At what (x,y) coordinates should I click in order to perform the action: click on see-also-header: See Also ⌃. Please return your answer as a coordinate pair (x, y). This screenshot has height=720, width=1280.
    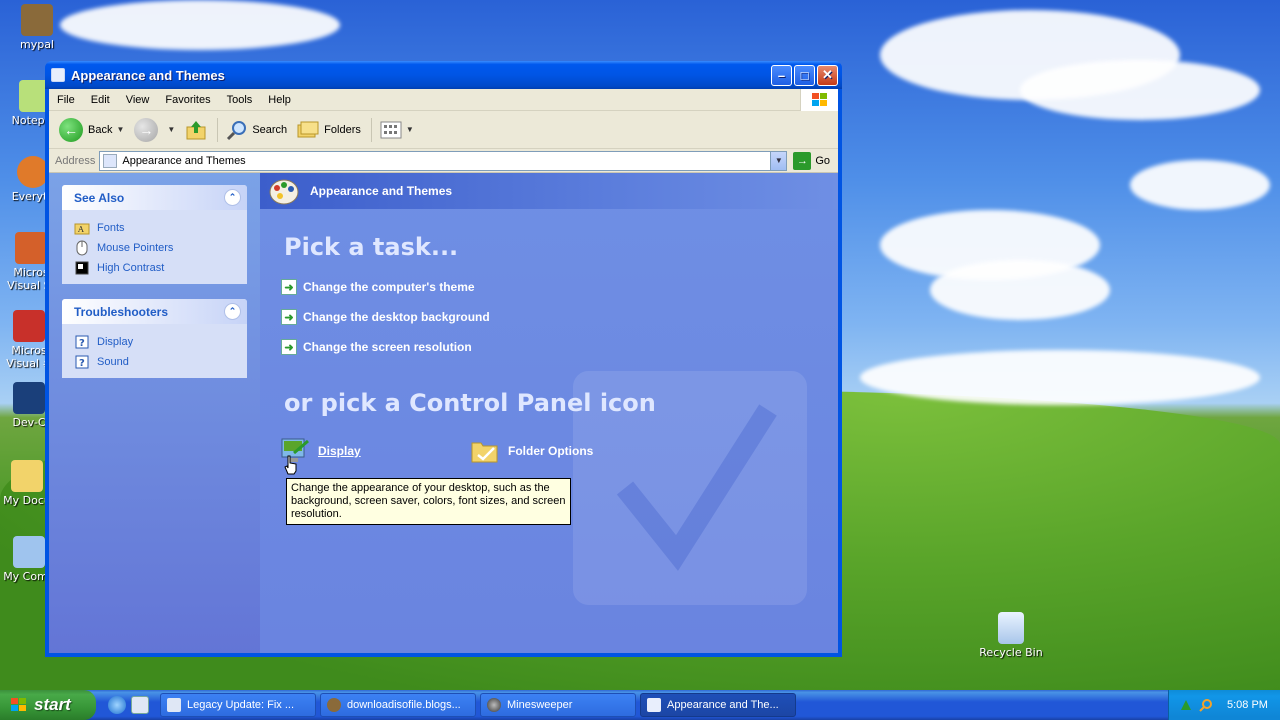
    Looking at the image, I should click on (154, 197).